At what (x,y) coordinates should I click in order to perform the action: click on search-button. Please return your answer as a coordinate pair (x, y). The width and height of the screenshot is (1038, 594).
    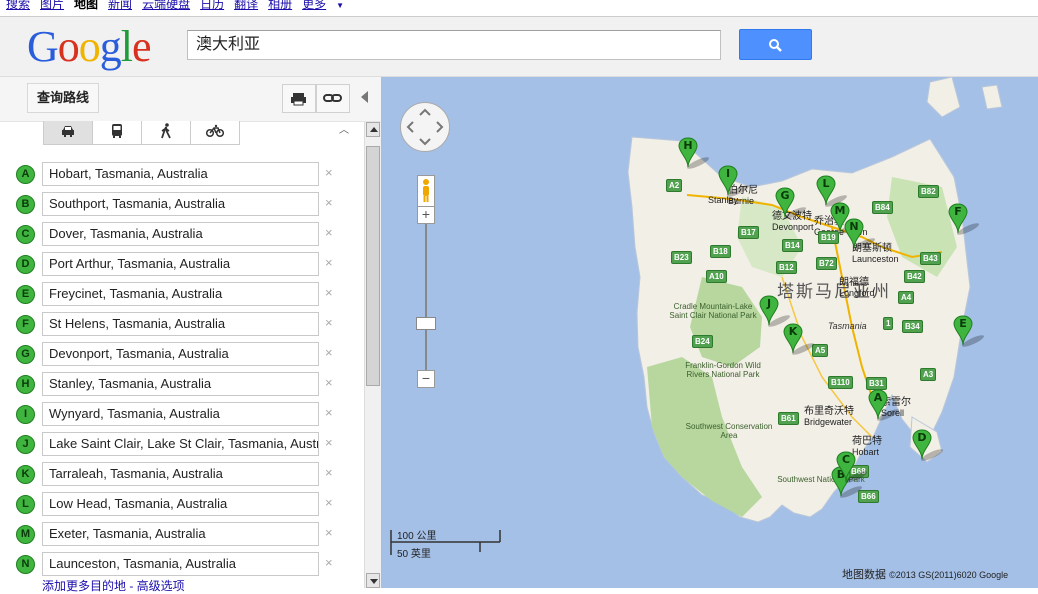
    Looking at the image, I should click on (775, 44).